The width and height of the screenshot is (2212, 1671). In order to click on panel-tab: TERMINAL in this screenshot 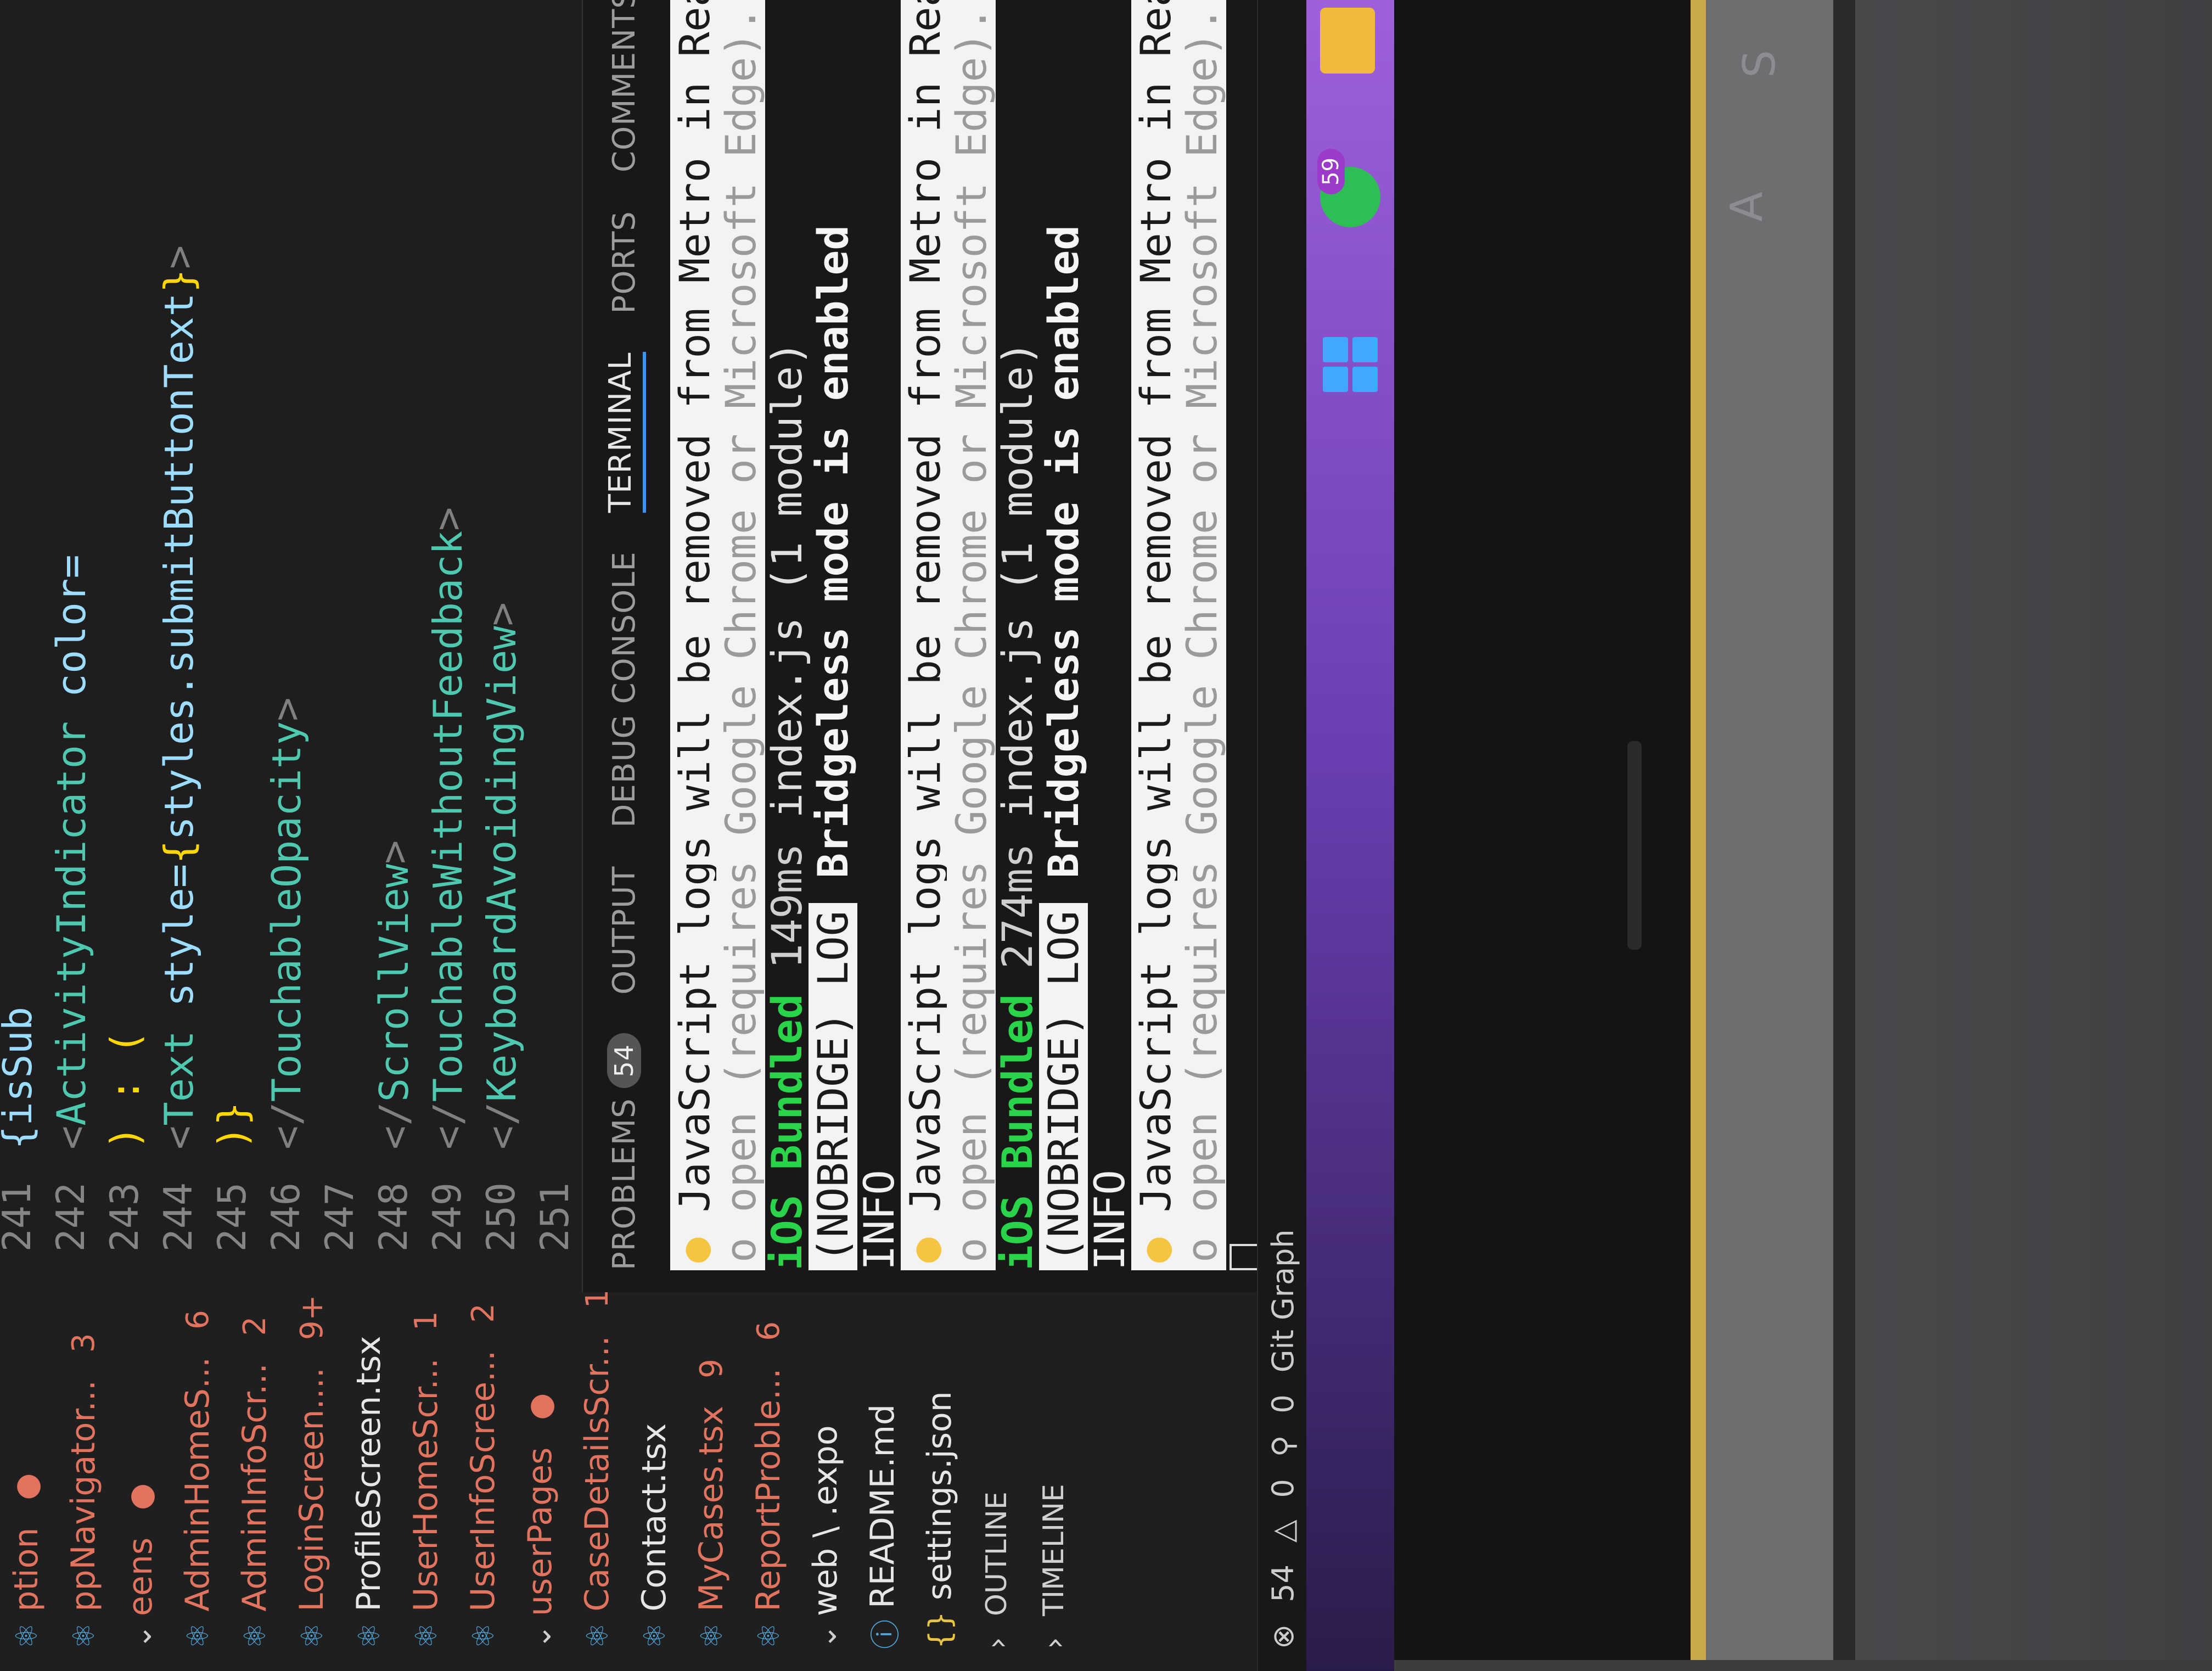, I will do `click(624, 432)`.